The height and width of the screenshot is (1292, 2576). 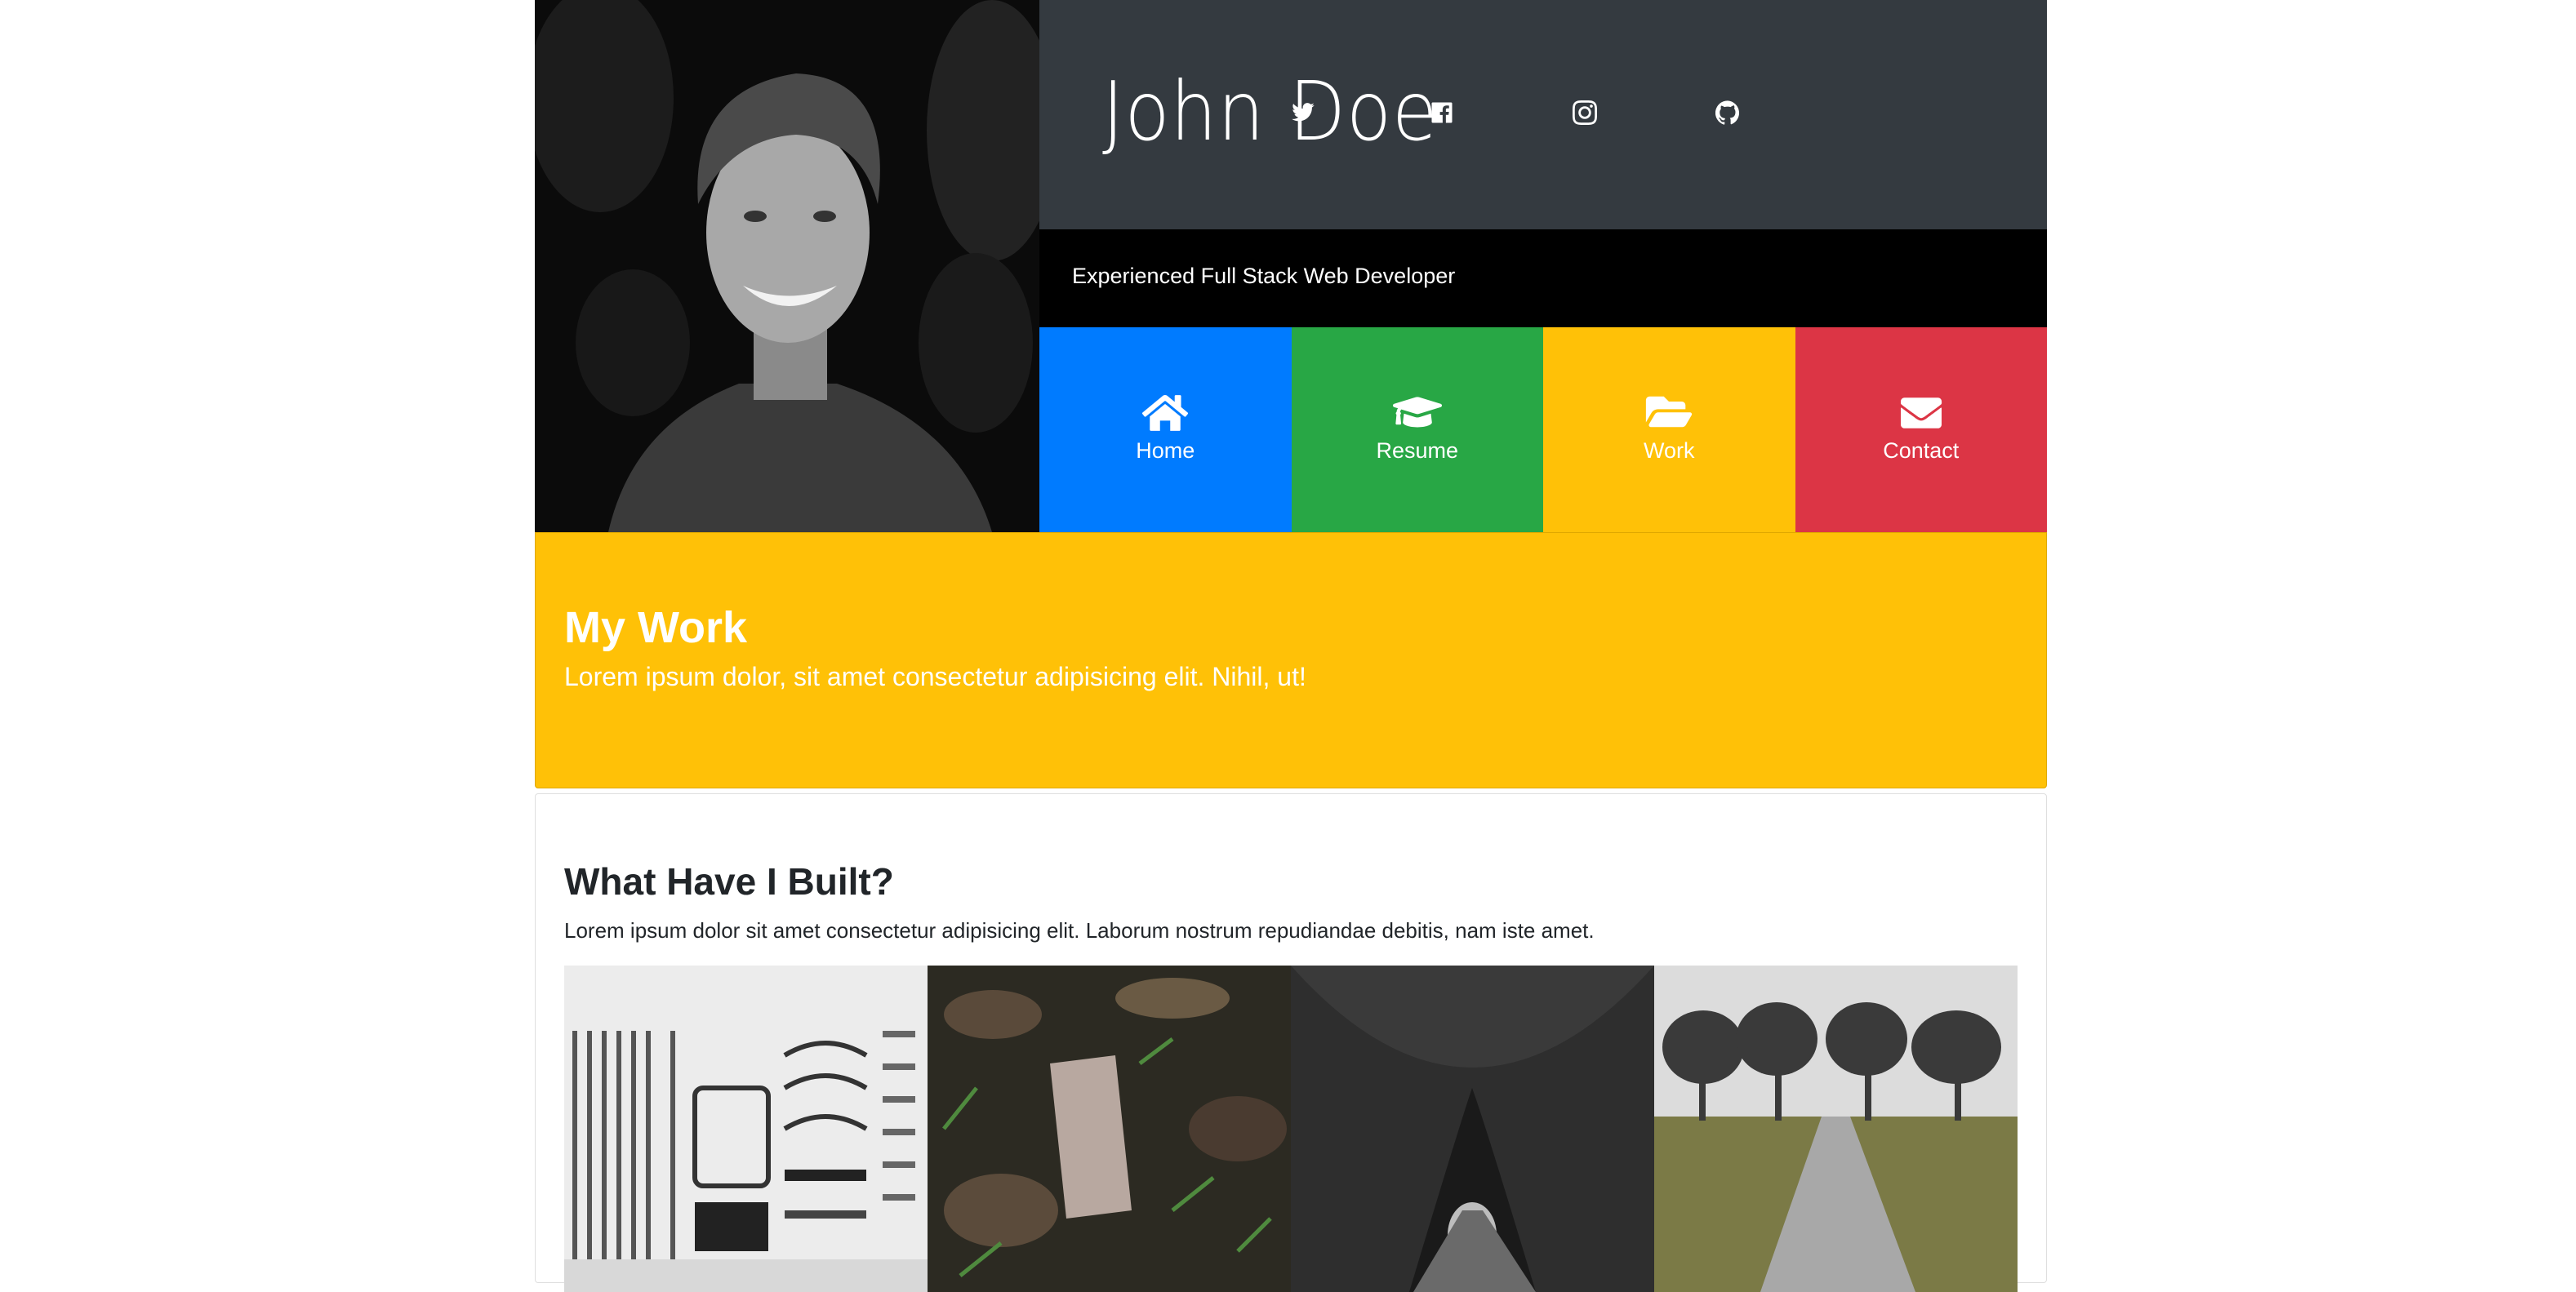 I want to click on main-nav: Home Resume Work Contact, so click(x=1543, y=429).